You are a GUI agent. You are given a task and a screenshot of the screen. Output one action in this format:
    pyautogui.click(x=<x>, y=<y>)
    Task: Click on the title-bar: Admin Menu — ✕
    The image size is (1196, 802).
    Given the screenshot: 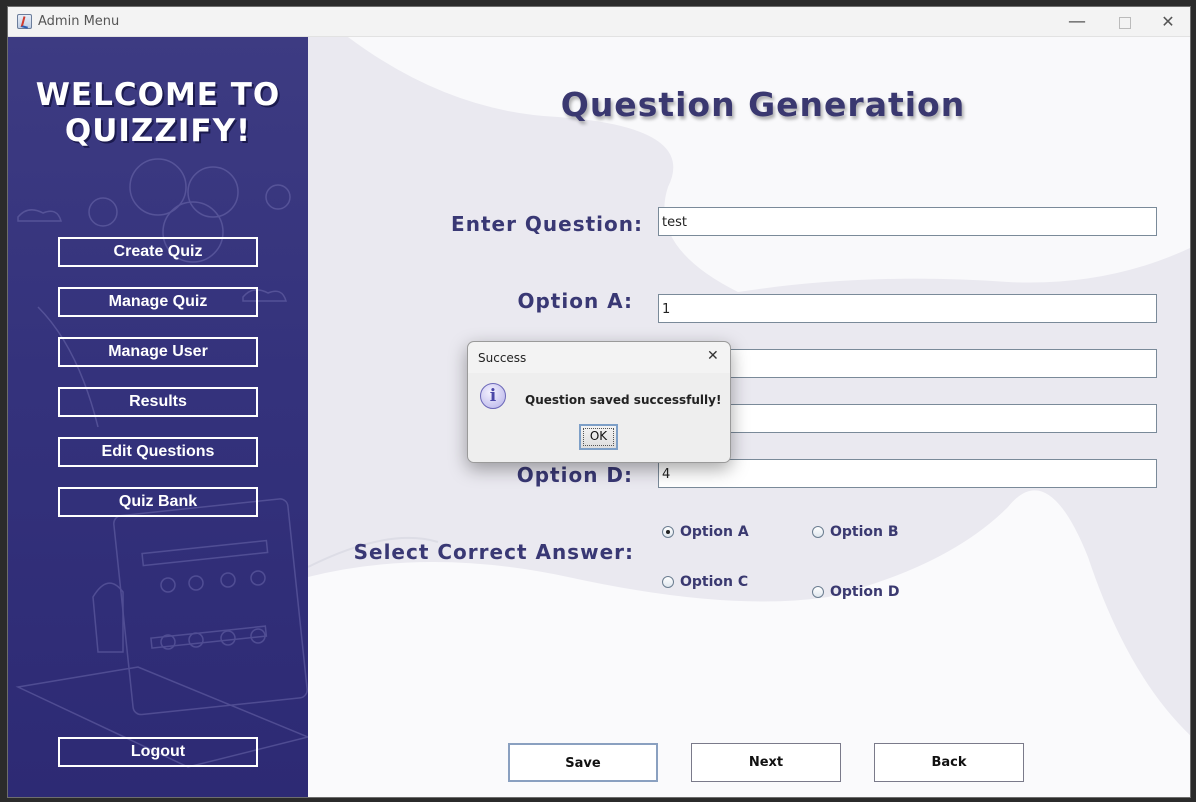 What is the action you would take?
    pyautogui.click(x=599, y=22)
    